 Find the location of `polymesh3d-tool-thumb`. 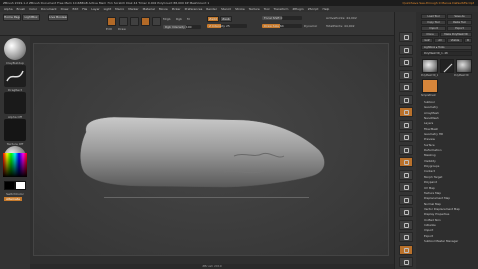

polymesh3d-tool-thumb is located at coordinates (464, 66).